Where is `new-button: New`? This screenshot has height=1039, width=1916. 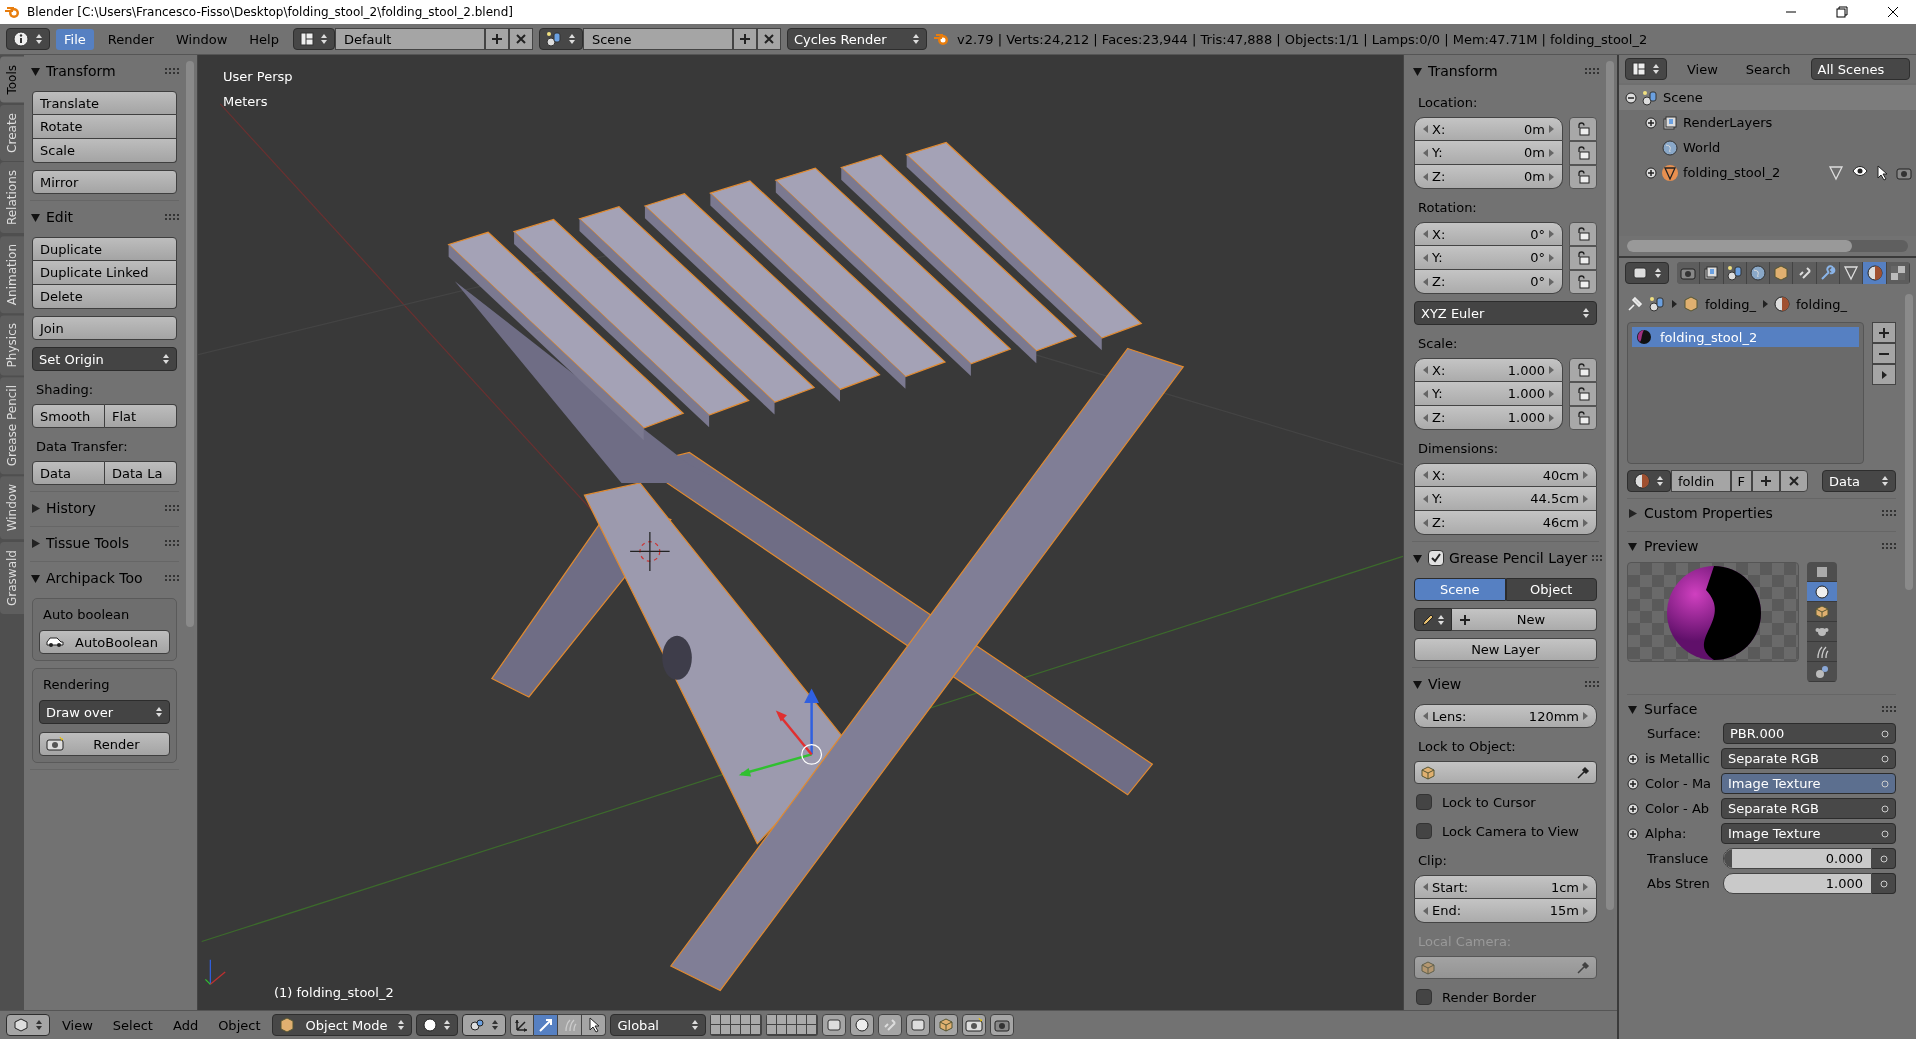 new-button: New is located at coordinates (1524, 619).